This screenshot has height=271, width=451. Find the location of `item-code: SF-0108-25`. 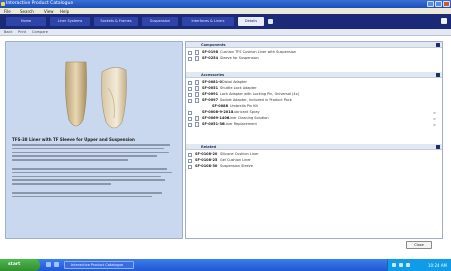

item-code: SF-0108-25 is located at coordinates (206, 160).